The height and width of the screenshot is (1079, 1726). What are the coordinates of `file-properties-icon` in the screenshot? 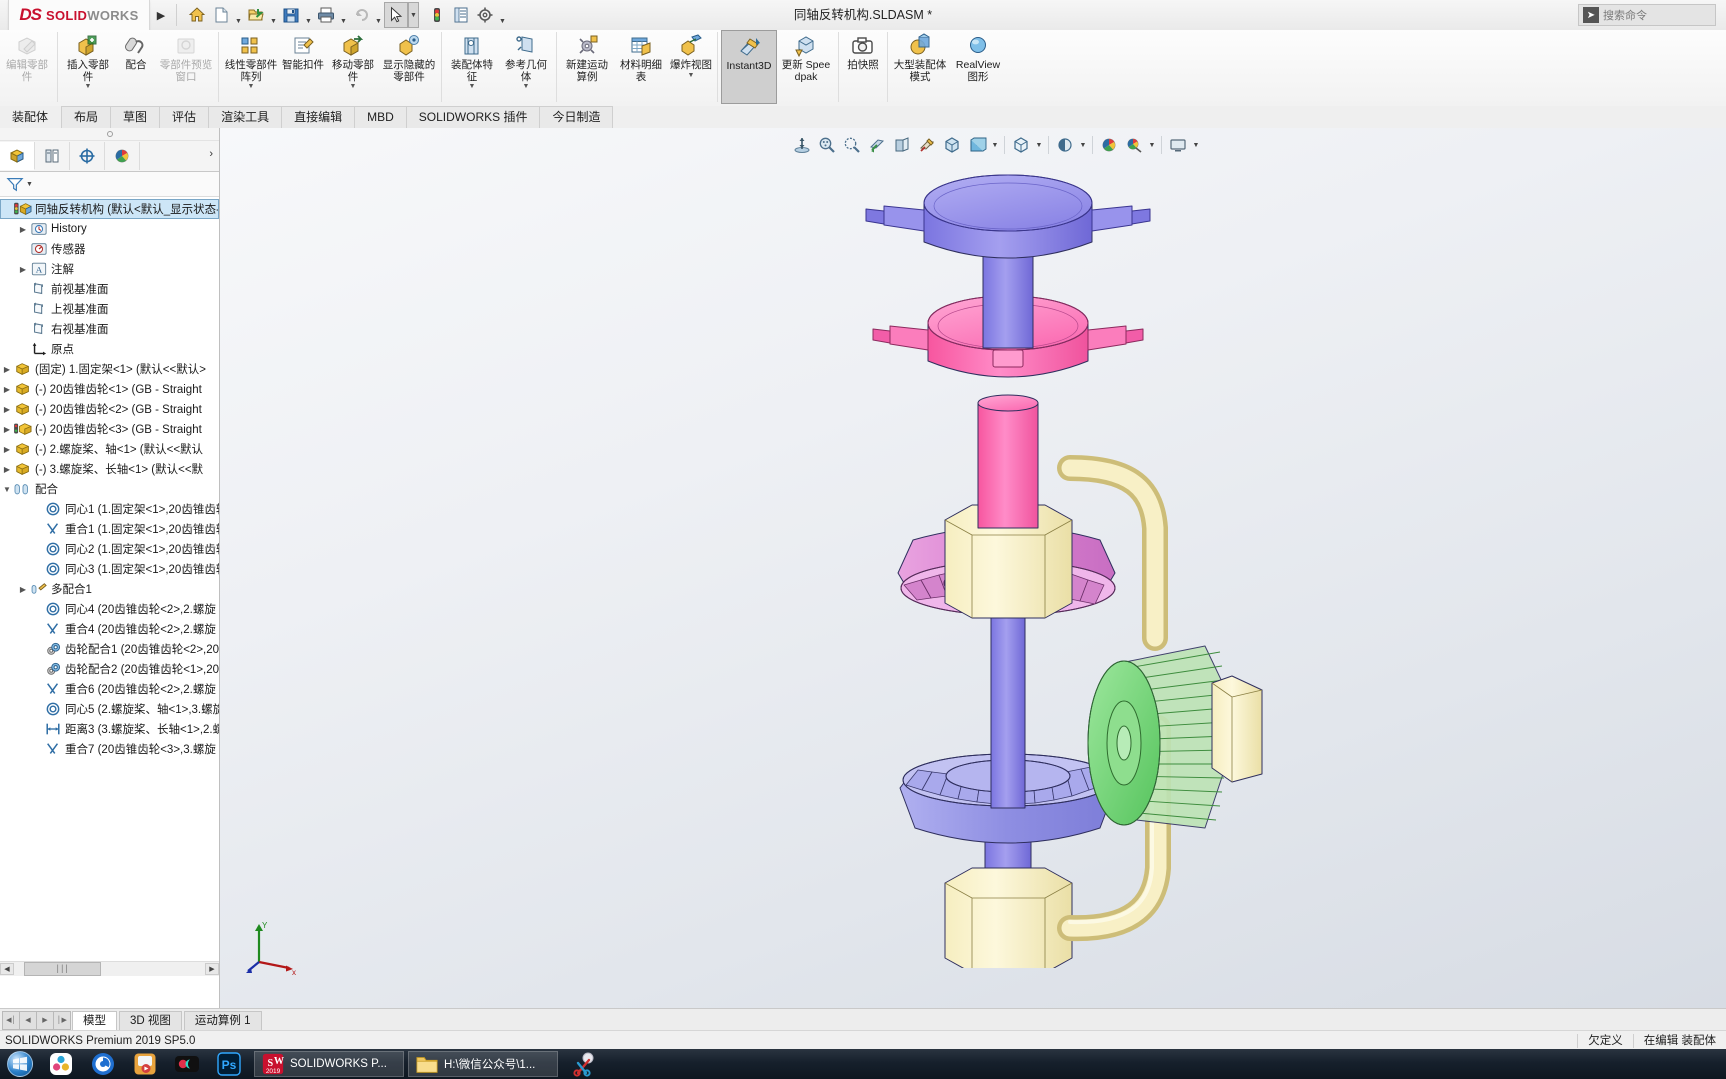 It's located at (461, 15).